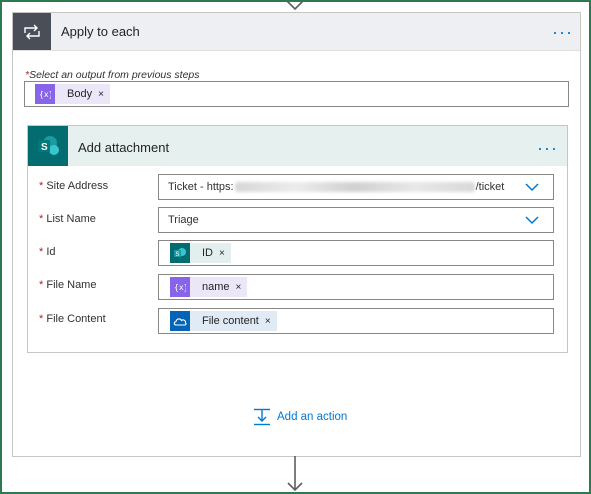 Image resolution: width=591 pixels, height=494 pixels. Describe the element at coordinates (72, 319) in the screenshot. I see `file-content-label: * File Content` at that location.